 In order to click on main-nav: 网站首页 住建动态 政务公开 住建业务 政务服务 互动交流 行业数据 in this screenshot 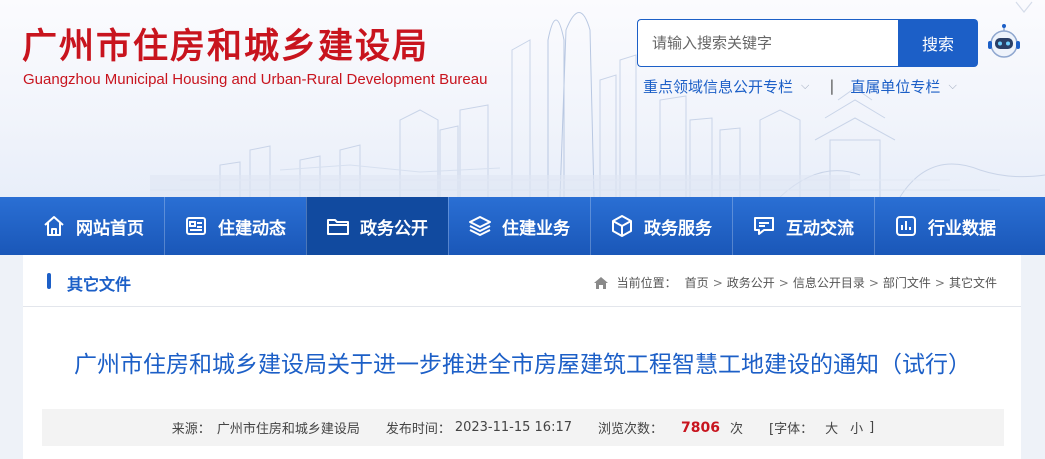, I will do `click(522, 226)`.